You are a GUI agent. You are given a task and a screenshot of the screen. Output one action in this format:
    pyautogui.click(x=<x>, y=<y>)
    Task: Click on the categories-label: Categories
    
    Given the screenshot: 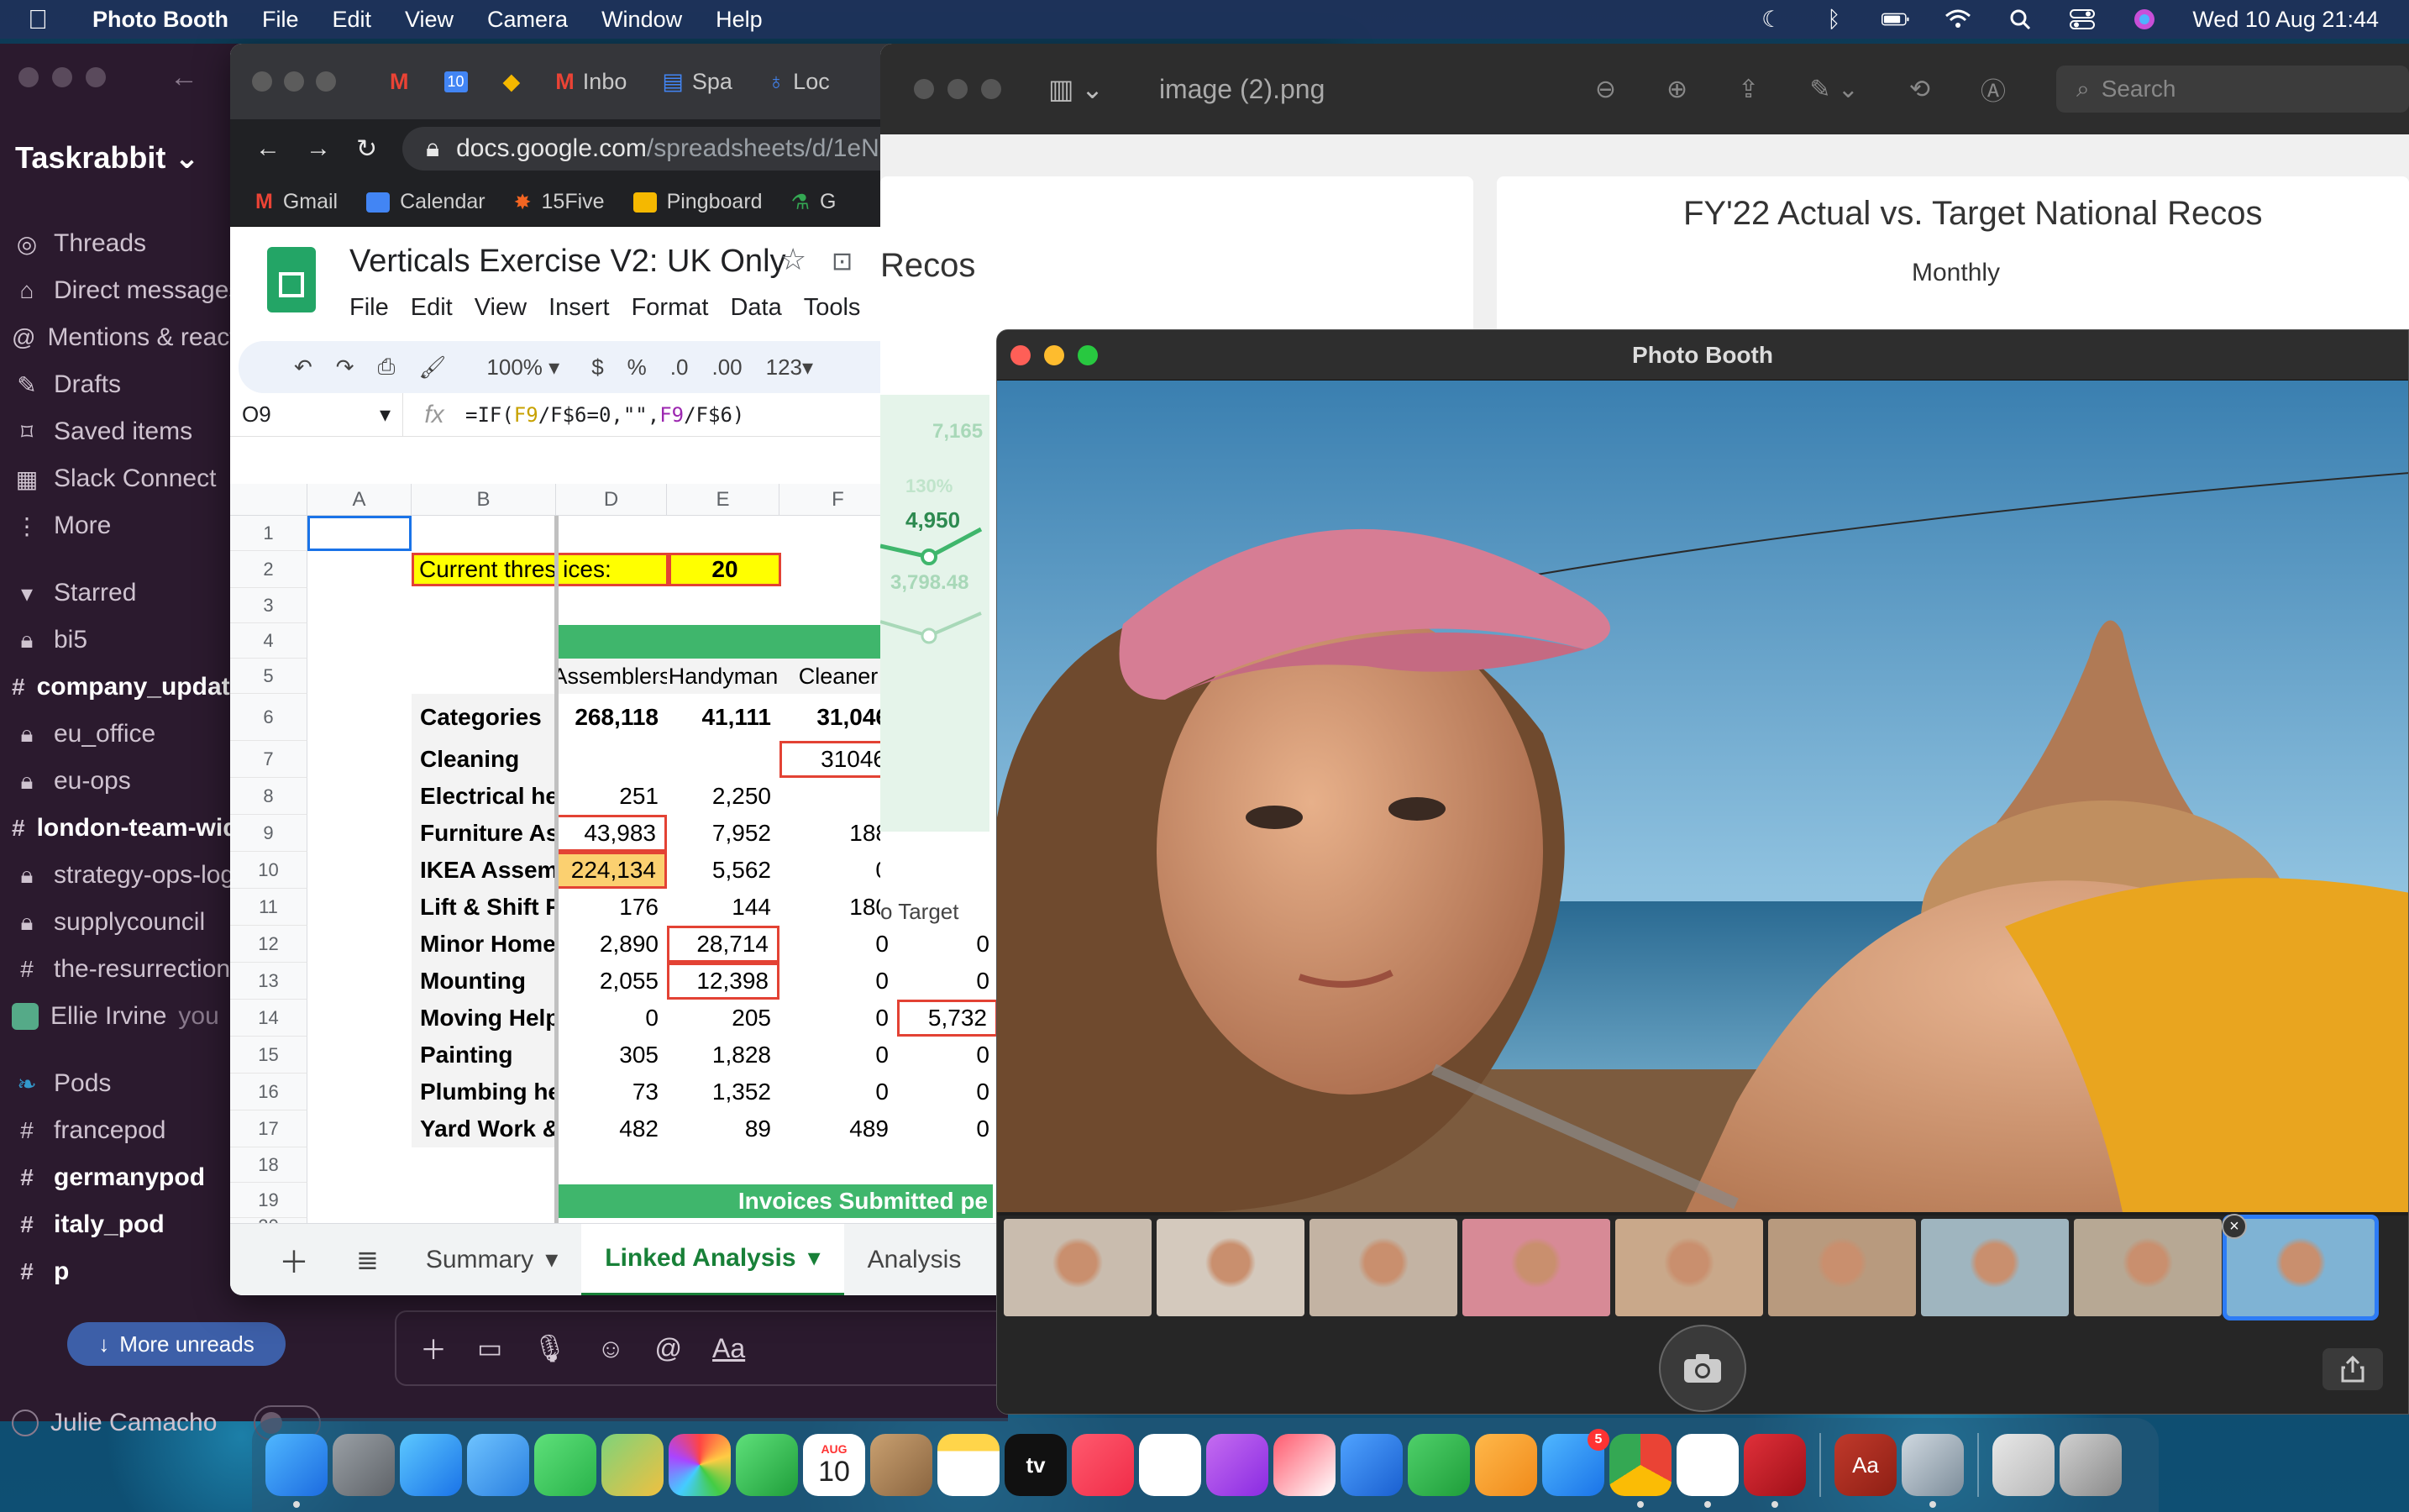 What is the action you would take?
    pyautogui.click(x=484, y=717)
    